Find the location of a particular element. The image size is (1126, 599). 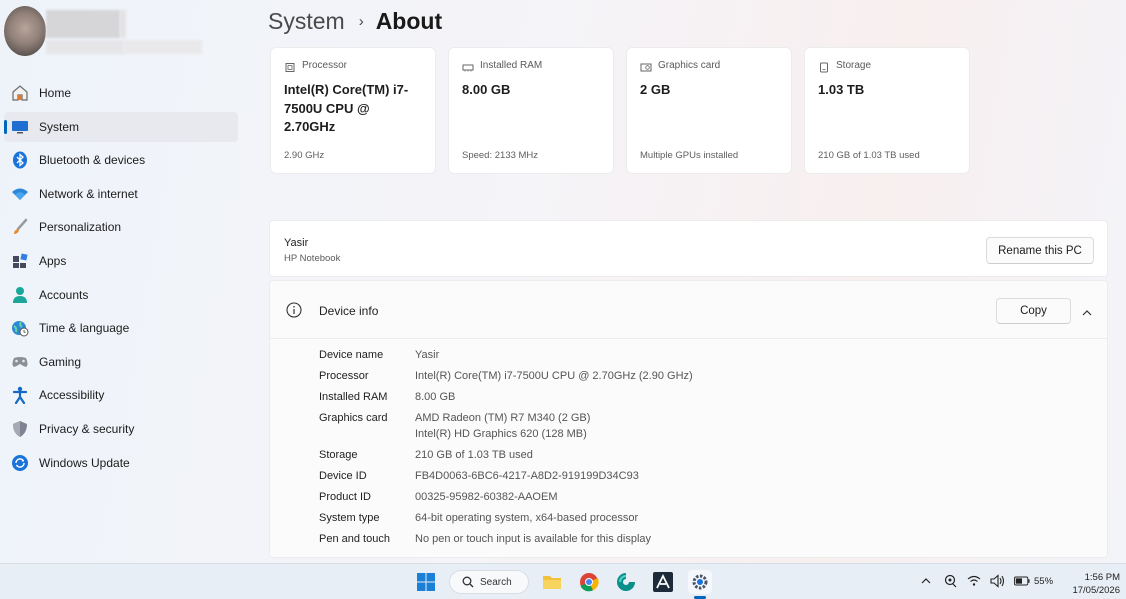

windows-start-icon is located at coordinates (426, 582).